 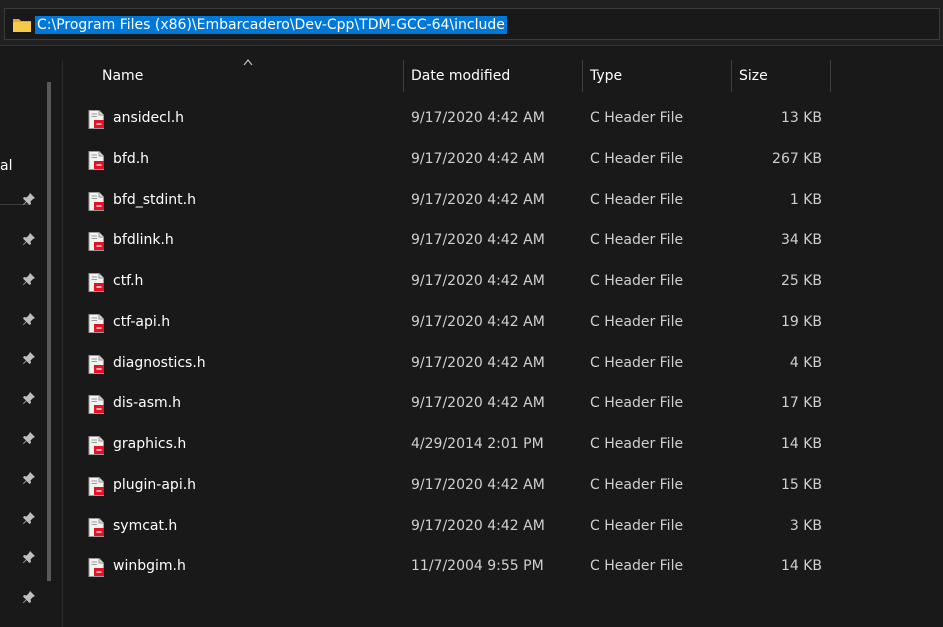 I want to click on file-size: 1 KB, so click(x=805, y=199).